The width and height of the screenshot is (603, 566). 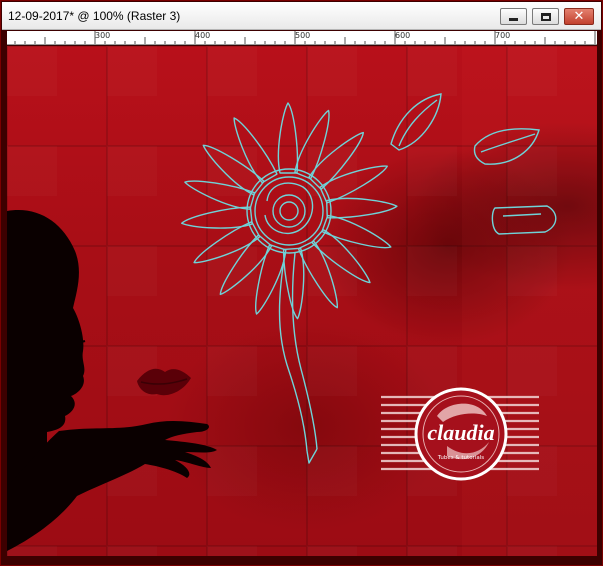 What do you see at coordinates (103, 35) in the screenshot?
I see `ruler-label: 300` at bounding box center [103, 35].